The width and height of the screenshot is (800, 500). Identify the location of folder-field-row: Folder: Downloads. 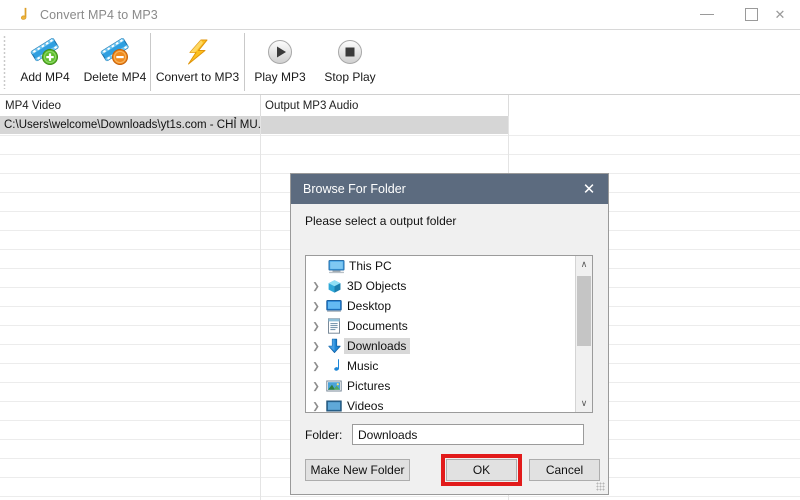
(444, 434).